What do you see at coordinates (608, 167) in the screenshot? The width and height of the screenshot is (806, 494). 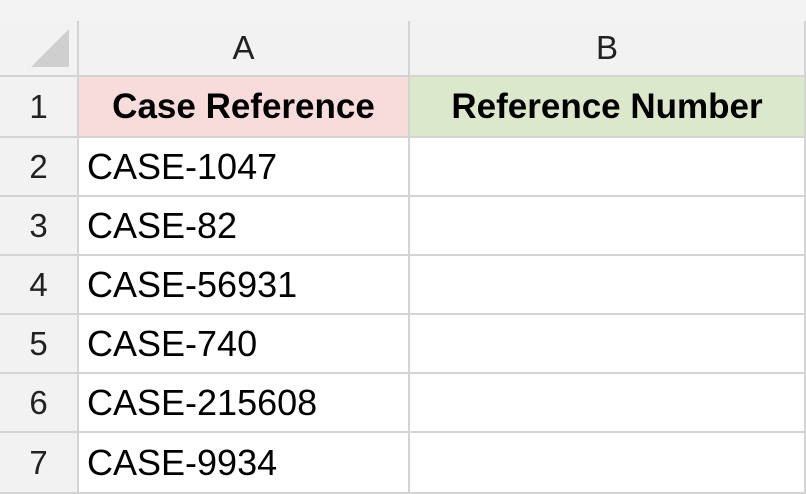 I see `cell-b2` at bounding box center [608, 167].